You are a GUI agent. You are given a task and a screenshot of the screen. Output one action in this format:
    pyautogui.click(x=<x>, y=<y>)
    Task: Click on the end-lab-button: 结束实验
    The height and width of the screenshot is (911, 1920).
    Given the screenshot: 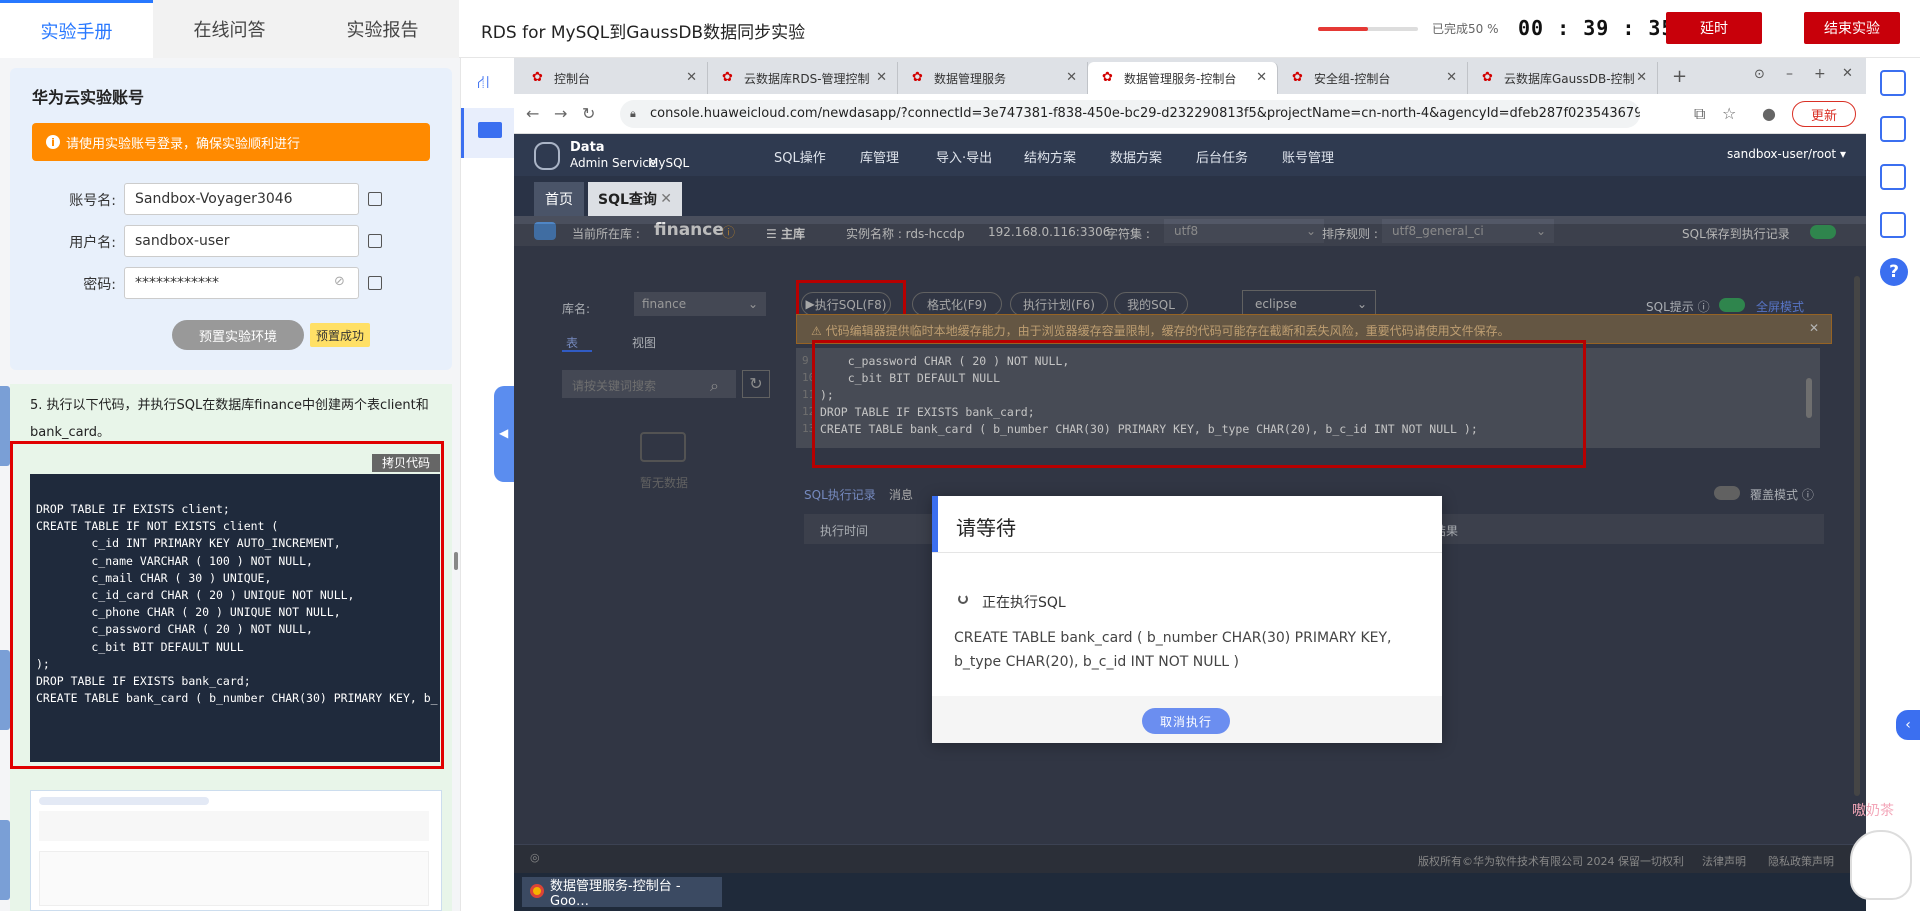 What is the action you would take?
    pyautogui.click(x=1852, y=28)
    